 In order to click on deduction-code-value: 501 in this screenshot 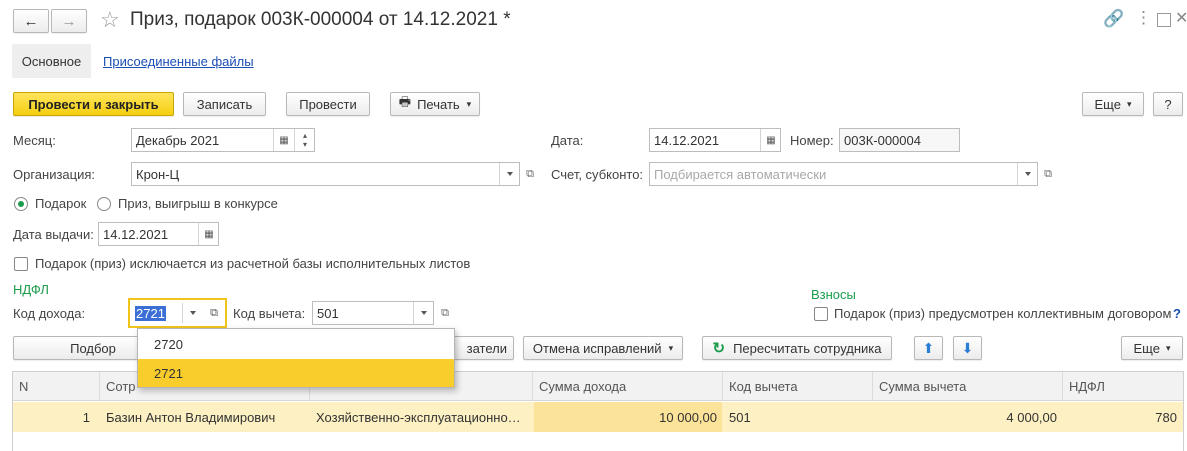, I will do `click(328, 313)`.